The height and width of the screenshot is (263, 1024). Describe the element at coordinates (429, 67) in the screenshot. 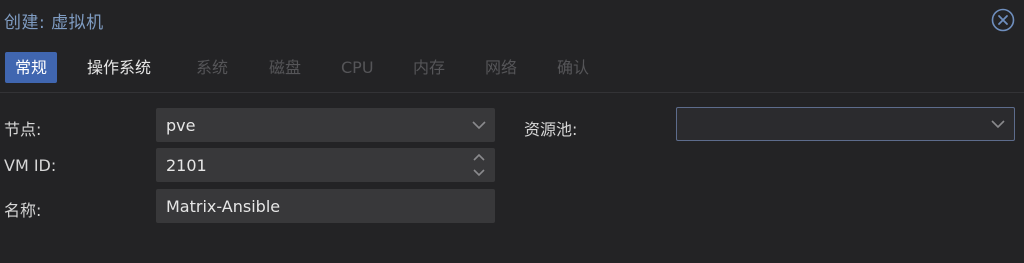

I see `tab-memory: 内存` at that location.